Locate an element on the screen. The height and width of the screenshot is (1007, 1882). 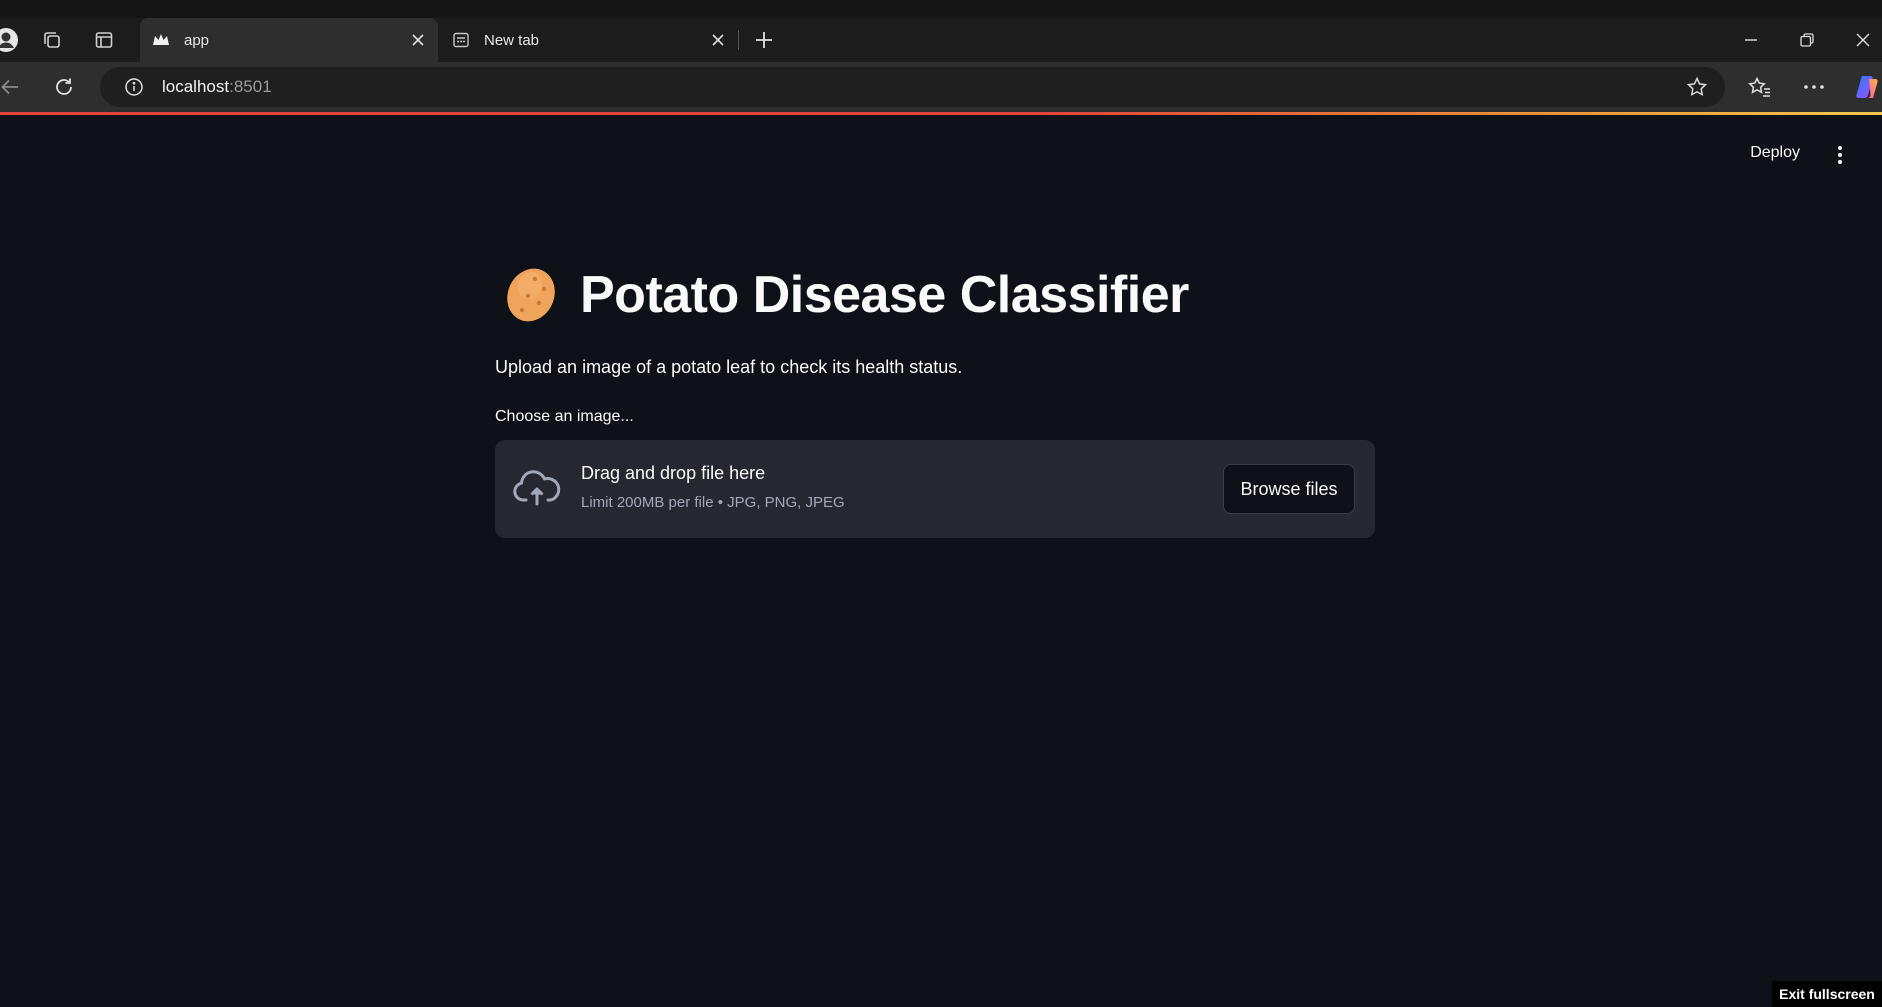
browser-toolbar: localhost:8501 is located at coordinates (941, 87).